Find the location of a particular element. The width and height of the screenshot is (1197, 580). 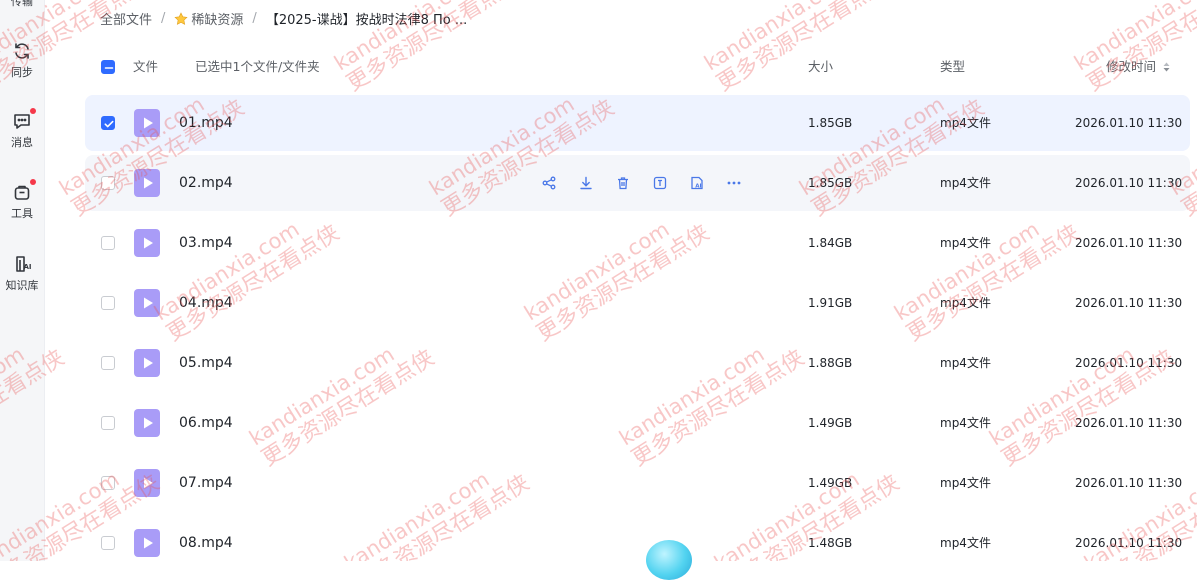

table-row: 06.mp4 1.49GB mp4文件 2026.01.10 11:30 is located at coordinates (637, 423).